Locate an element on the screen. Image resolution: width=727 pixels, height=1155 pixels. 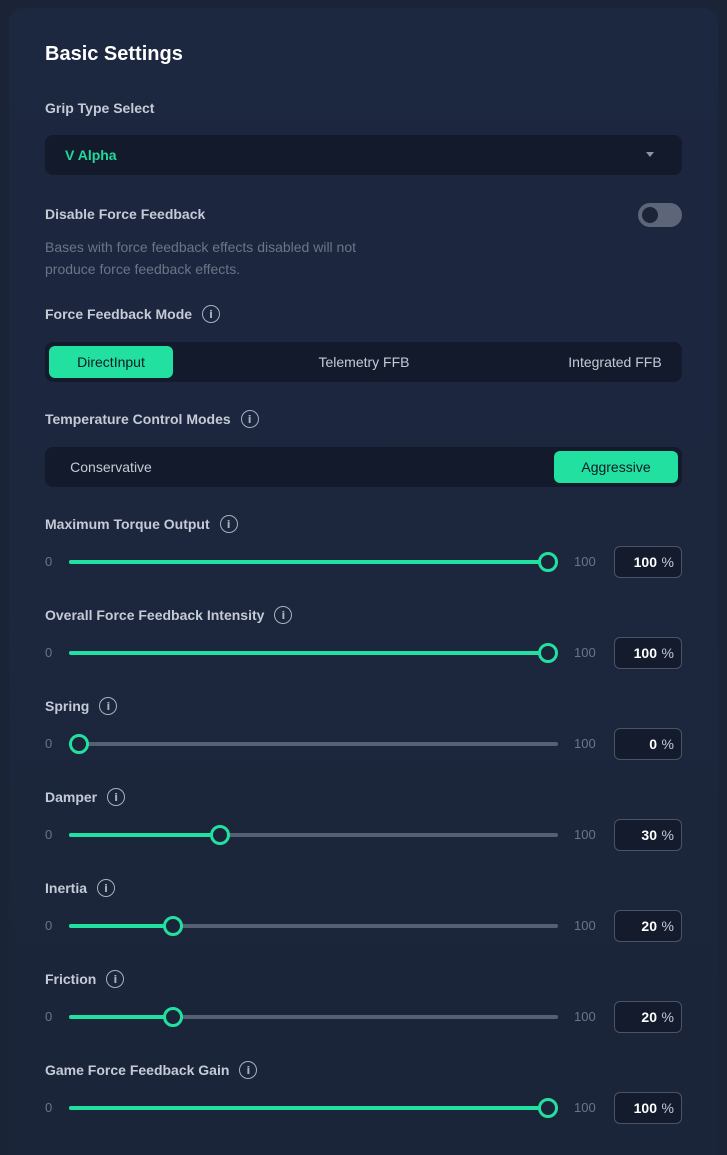
temp-mode-label: Temperature Control Modes i is located at coordinates (152, 419).